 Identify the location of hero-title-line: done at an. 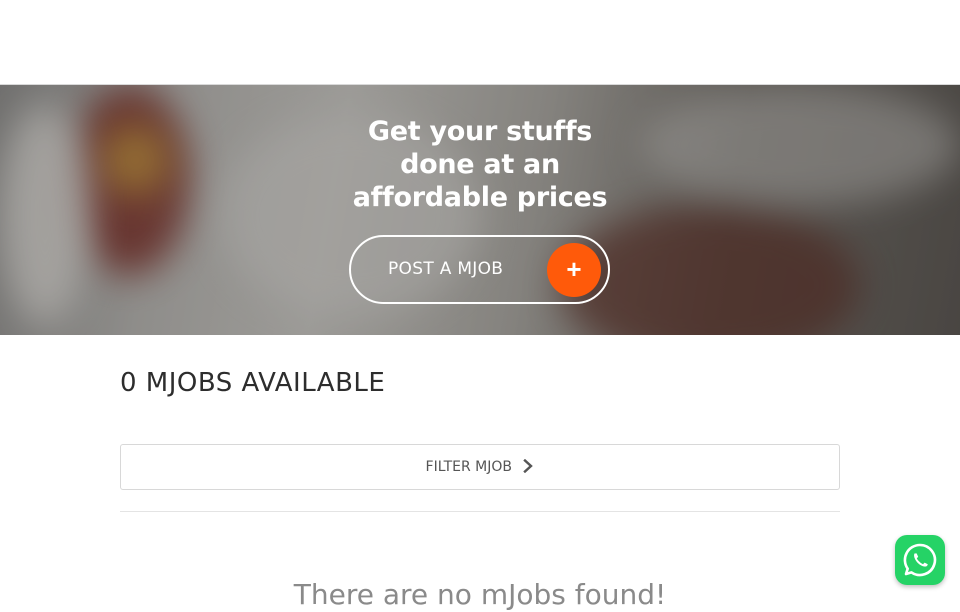
(480, 164).